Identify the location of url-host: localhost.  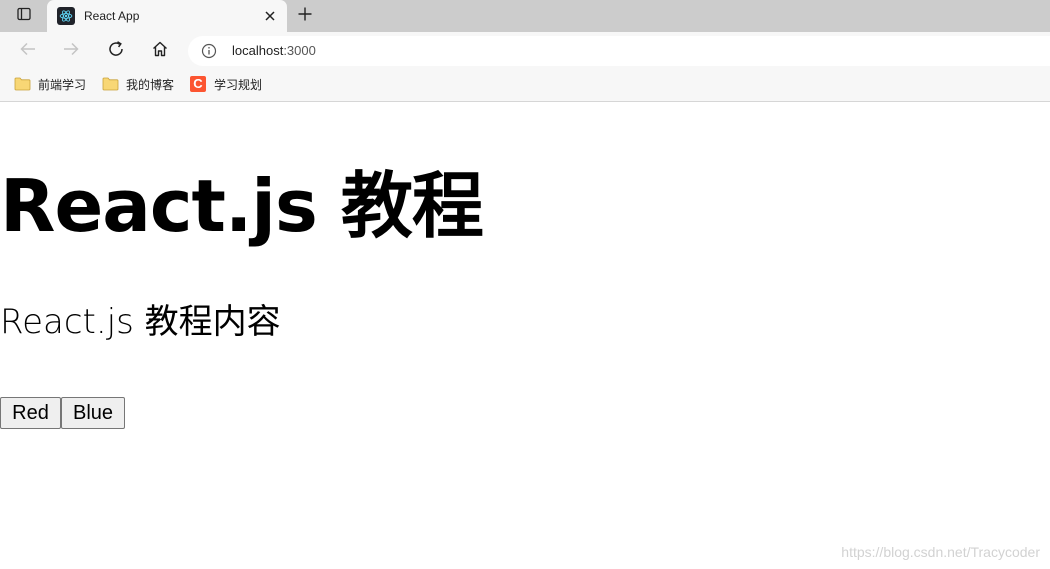
(258, 50).